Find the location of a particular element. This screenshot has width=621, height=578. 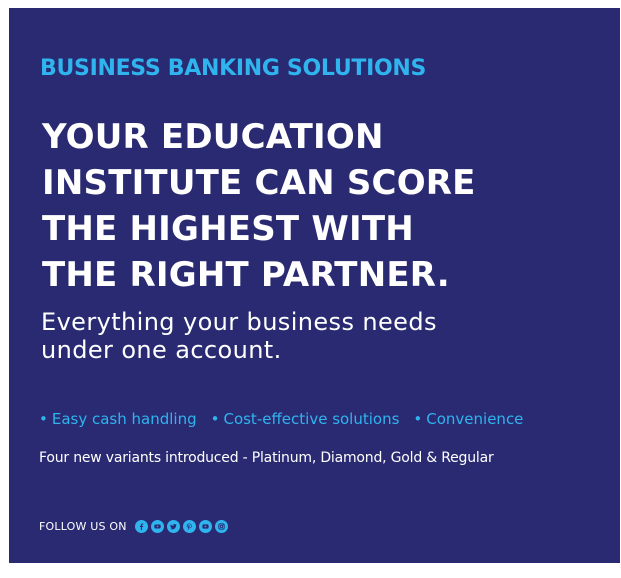

feature-item: Convenience is located at coordinates (468, 419).